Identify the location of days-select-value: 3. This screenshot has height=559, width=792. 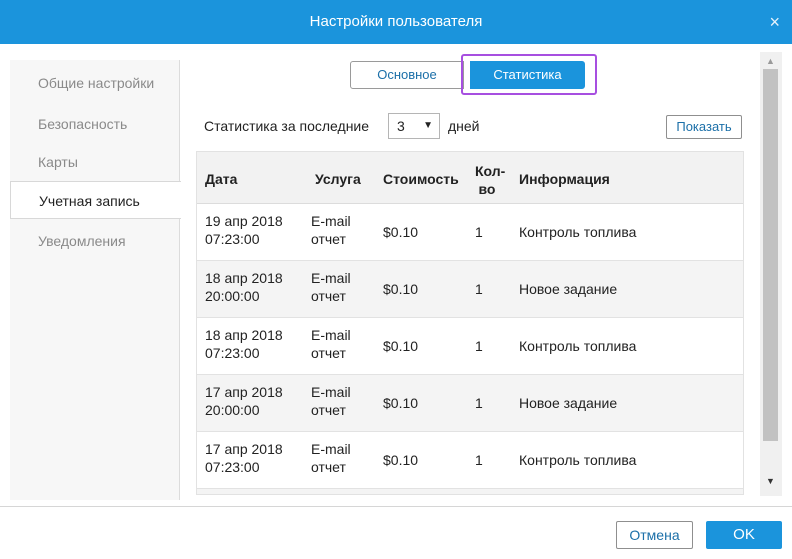
(401, 126).